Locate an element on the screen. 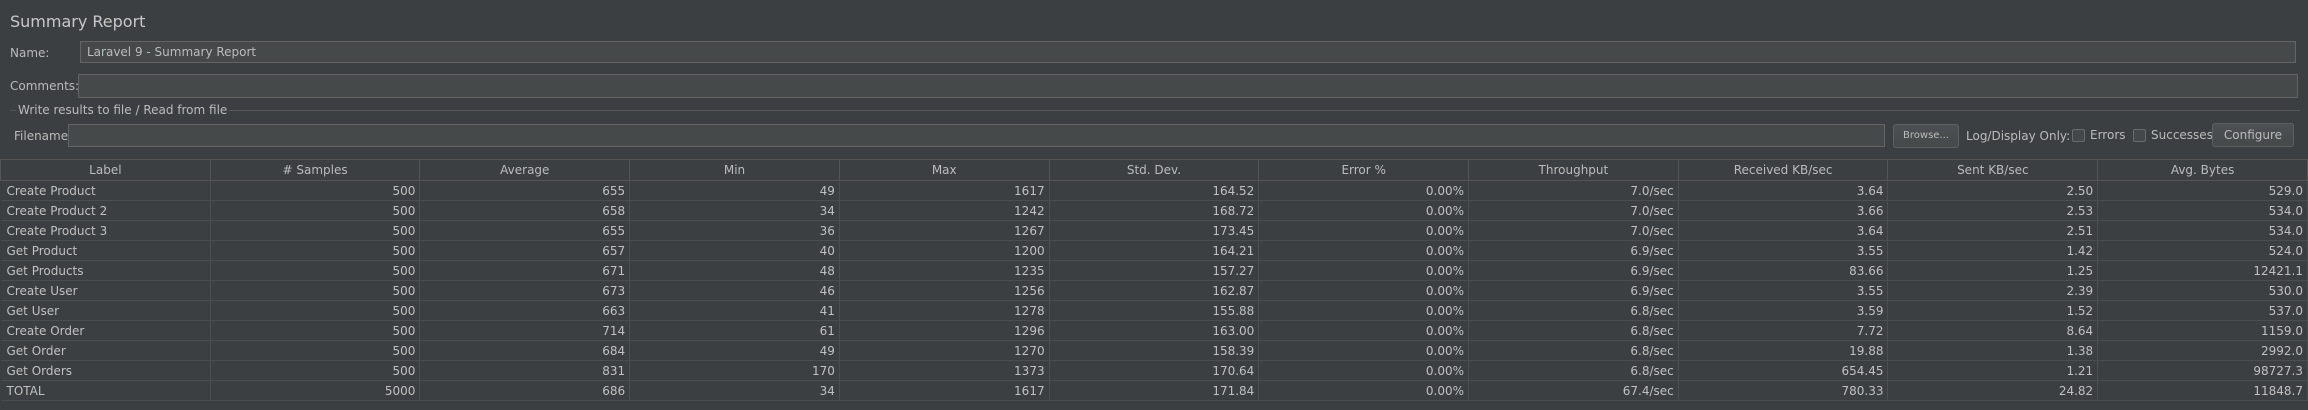  table-cell: Create Product is located at coordinates (105, 190).